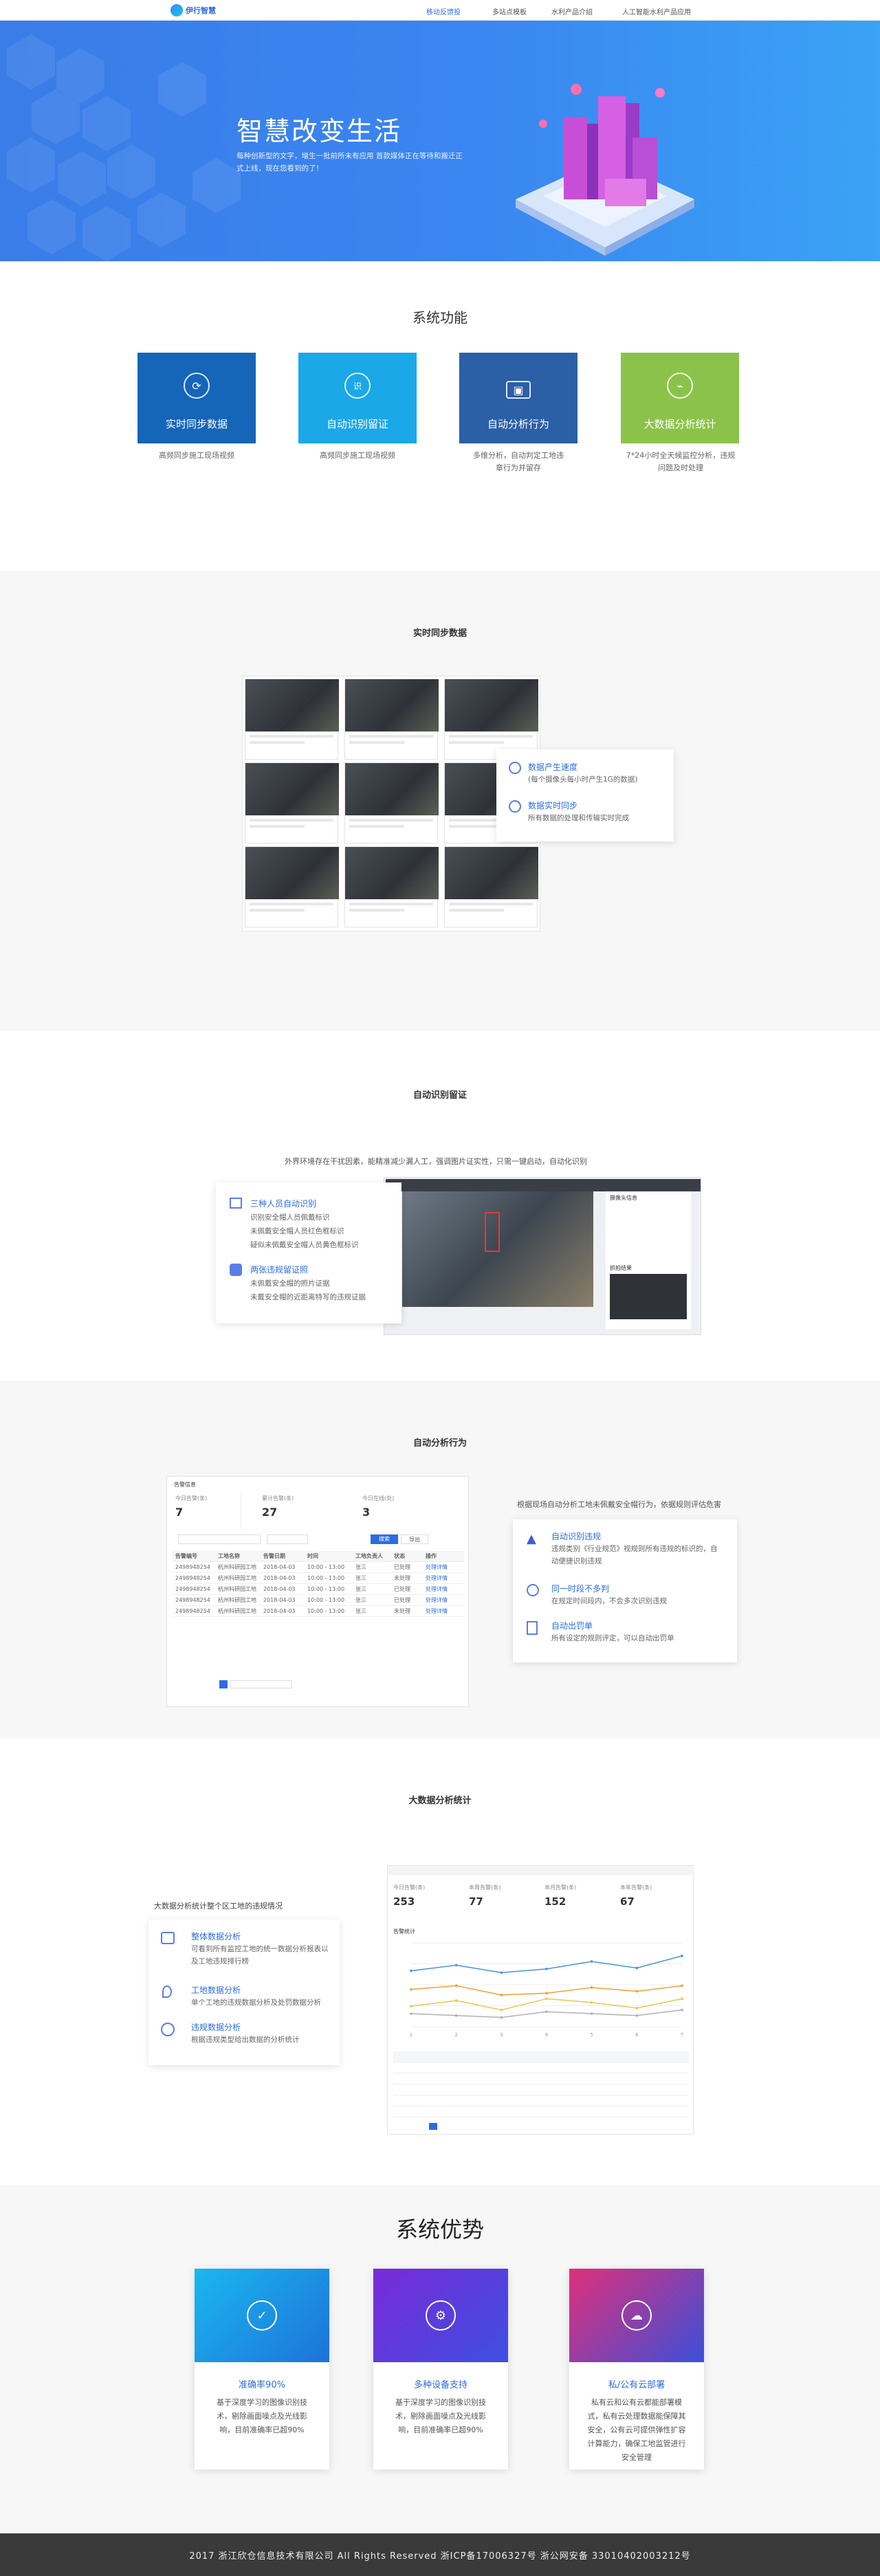  I want to click on camera-view, so click(497, 1249).